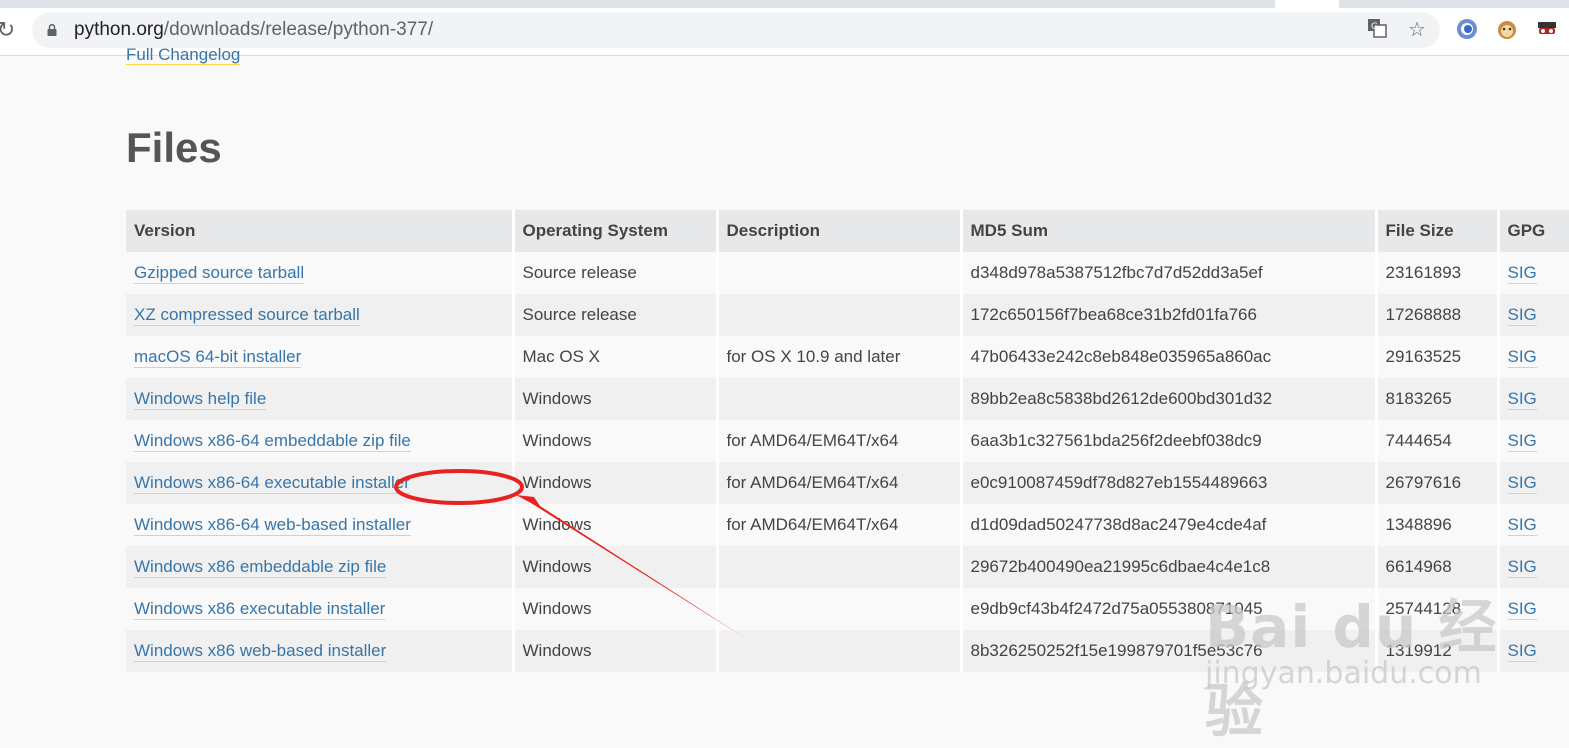  I want to click on download-link: Windows x86-64 web-based installer, so click(272, 525).